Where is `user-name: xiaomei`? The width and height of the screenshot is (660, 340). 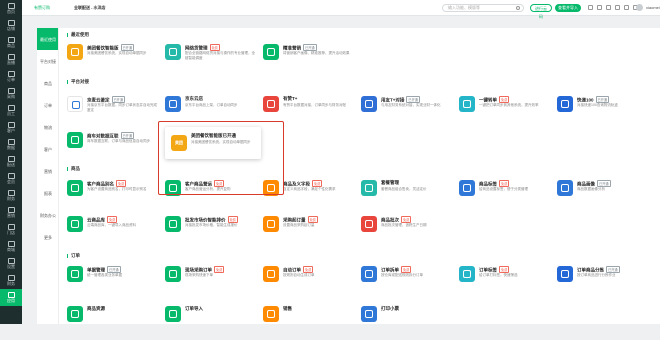 user-name: xiaomei is located at coordinates (653, 7).